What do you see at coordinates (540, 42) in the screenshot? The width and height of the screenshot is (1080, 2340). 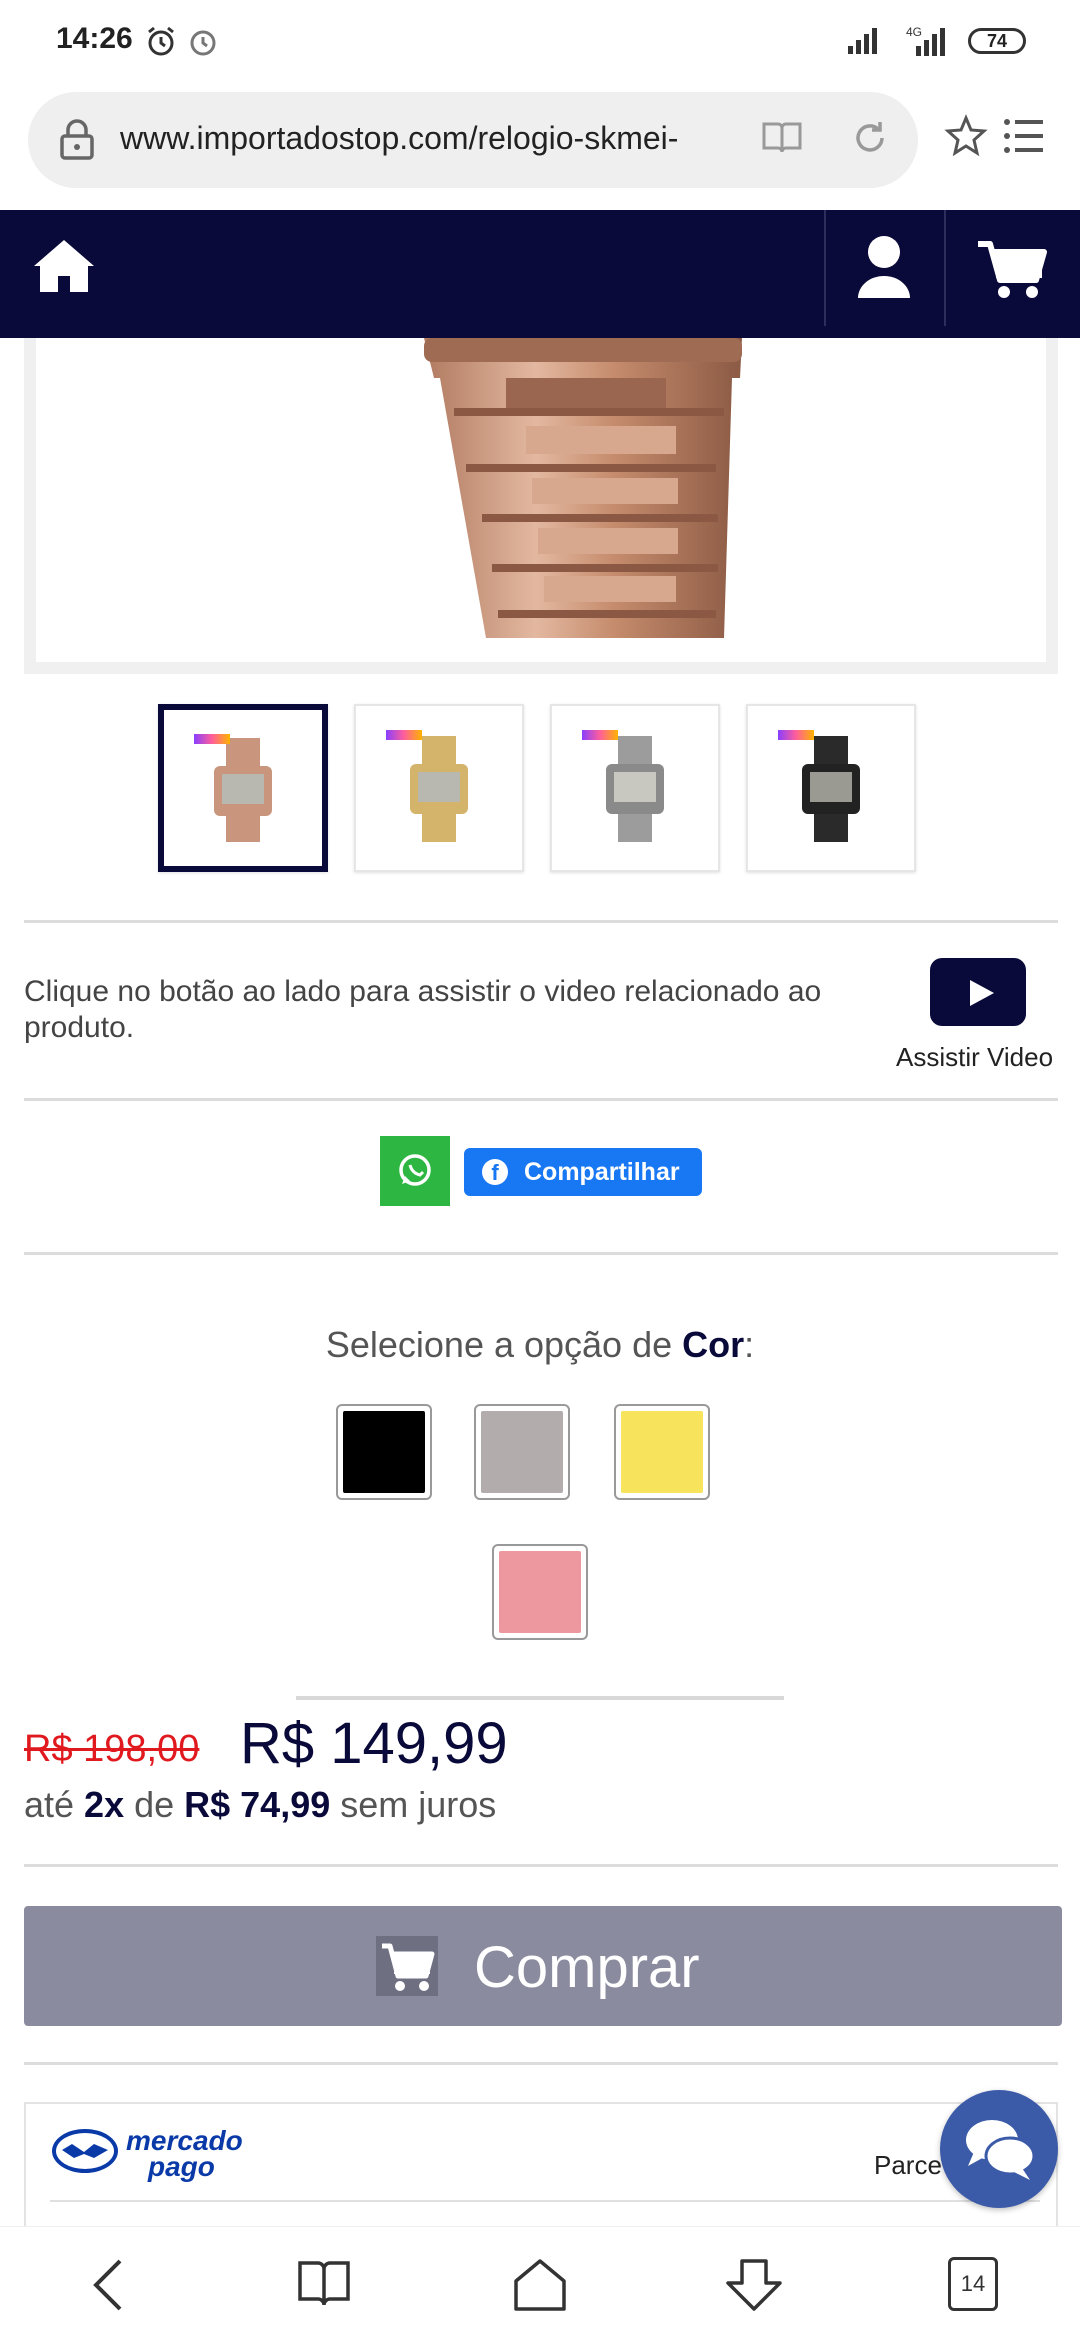 I see `status-bar: 14:26 4G 74` at bounding box center [540, 42].